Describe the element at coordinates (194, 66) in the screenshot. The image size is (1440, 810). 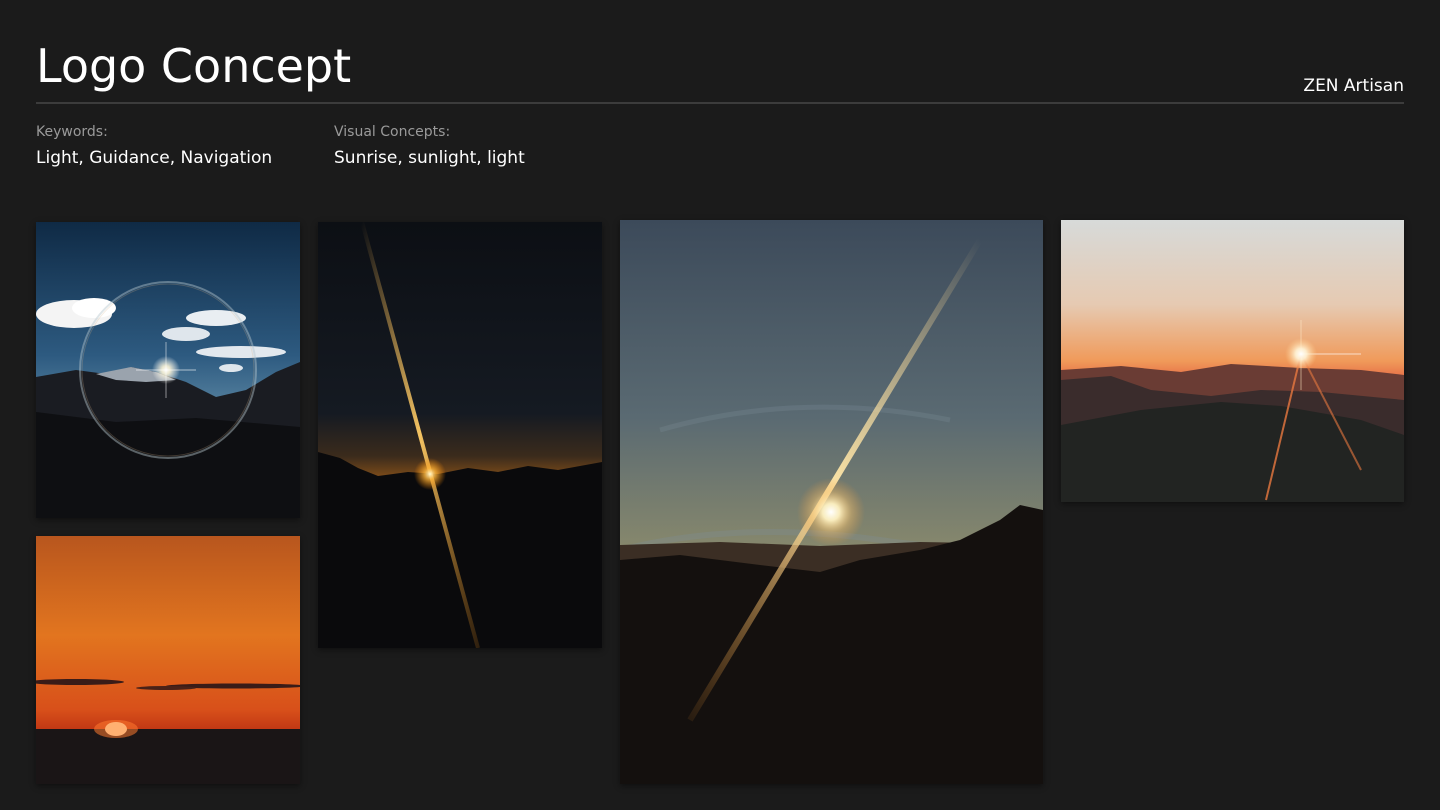
I see `page-title: Logo Concept` at that location.